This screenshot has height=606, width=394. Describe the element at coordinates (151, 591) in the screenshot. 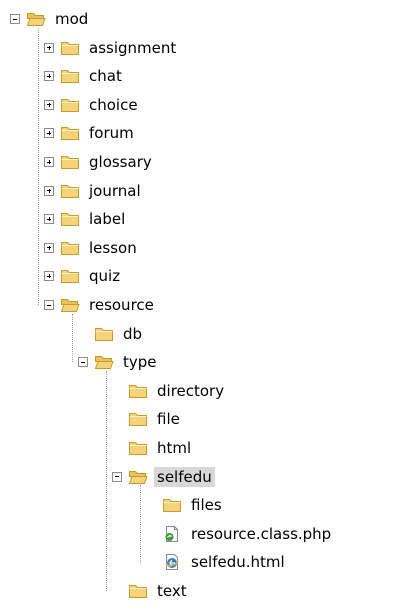

I see `tree-row-text: text` at that location.